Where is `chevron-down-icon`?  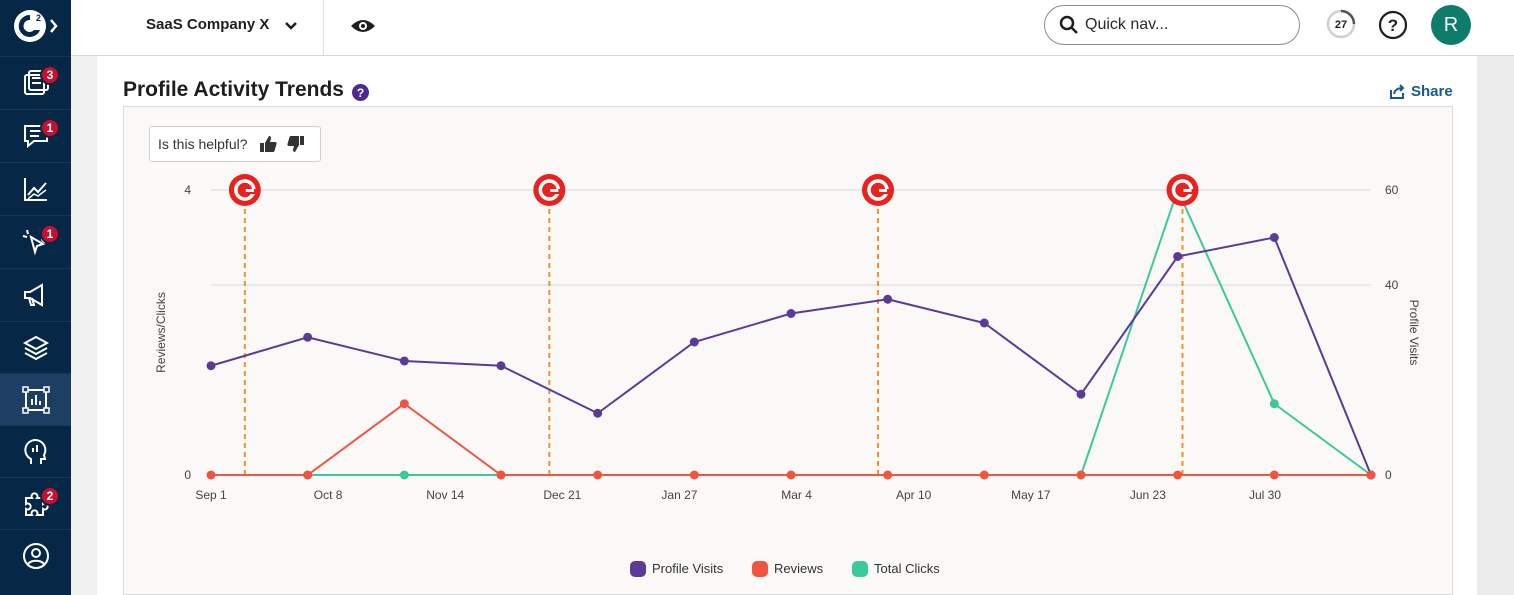
chevron-down-icon is located at coordinates (291, 26).